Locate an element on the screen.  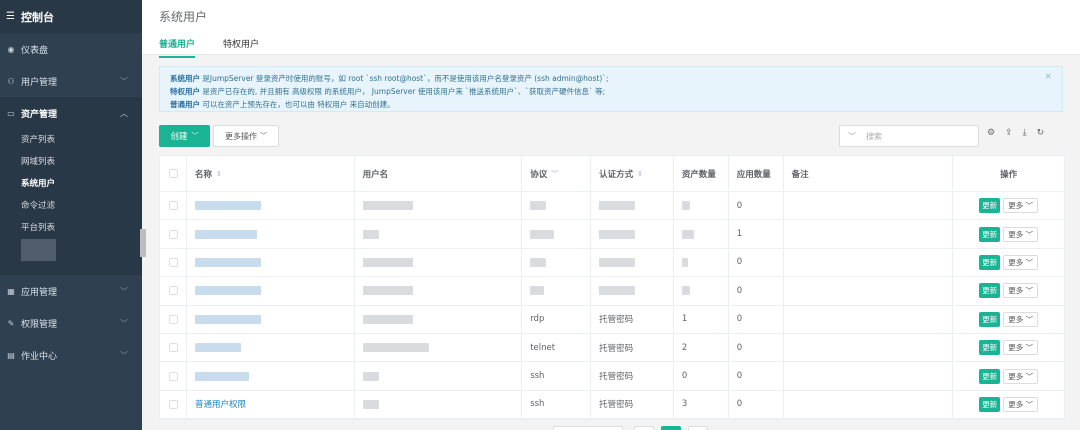
more-actions-button: 更多操作 ﹀ is located at coordinates (246, 136).